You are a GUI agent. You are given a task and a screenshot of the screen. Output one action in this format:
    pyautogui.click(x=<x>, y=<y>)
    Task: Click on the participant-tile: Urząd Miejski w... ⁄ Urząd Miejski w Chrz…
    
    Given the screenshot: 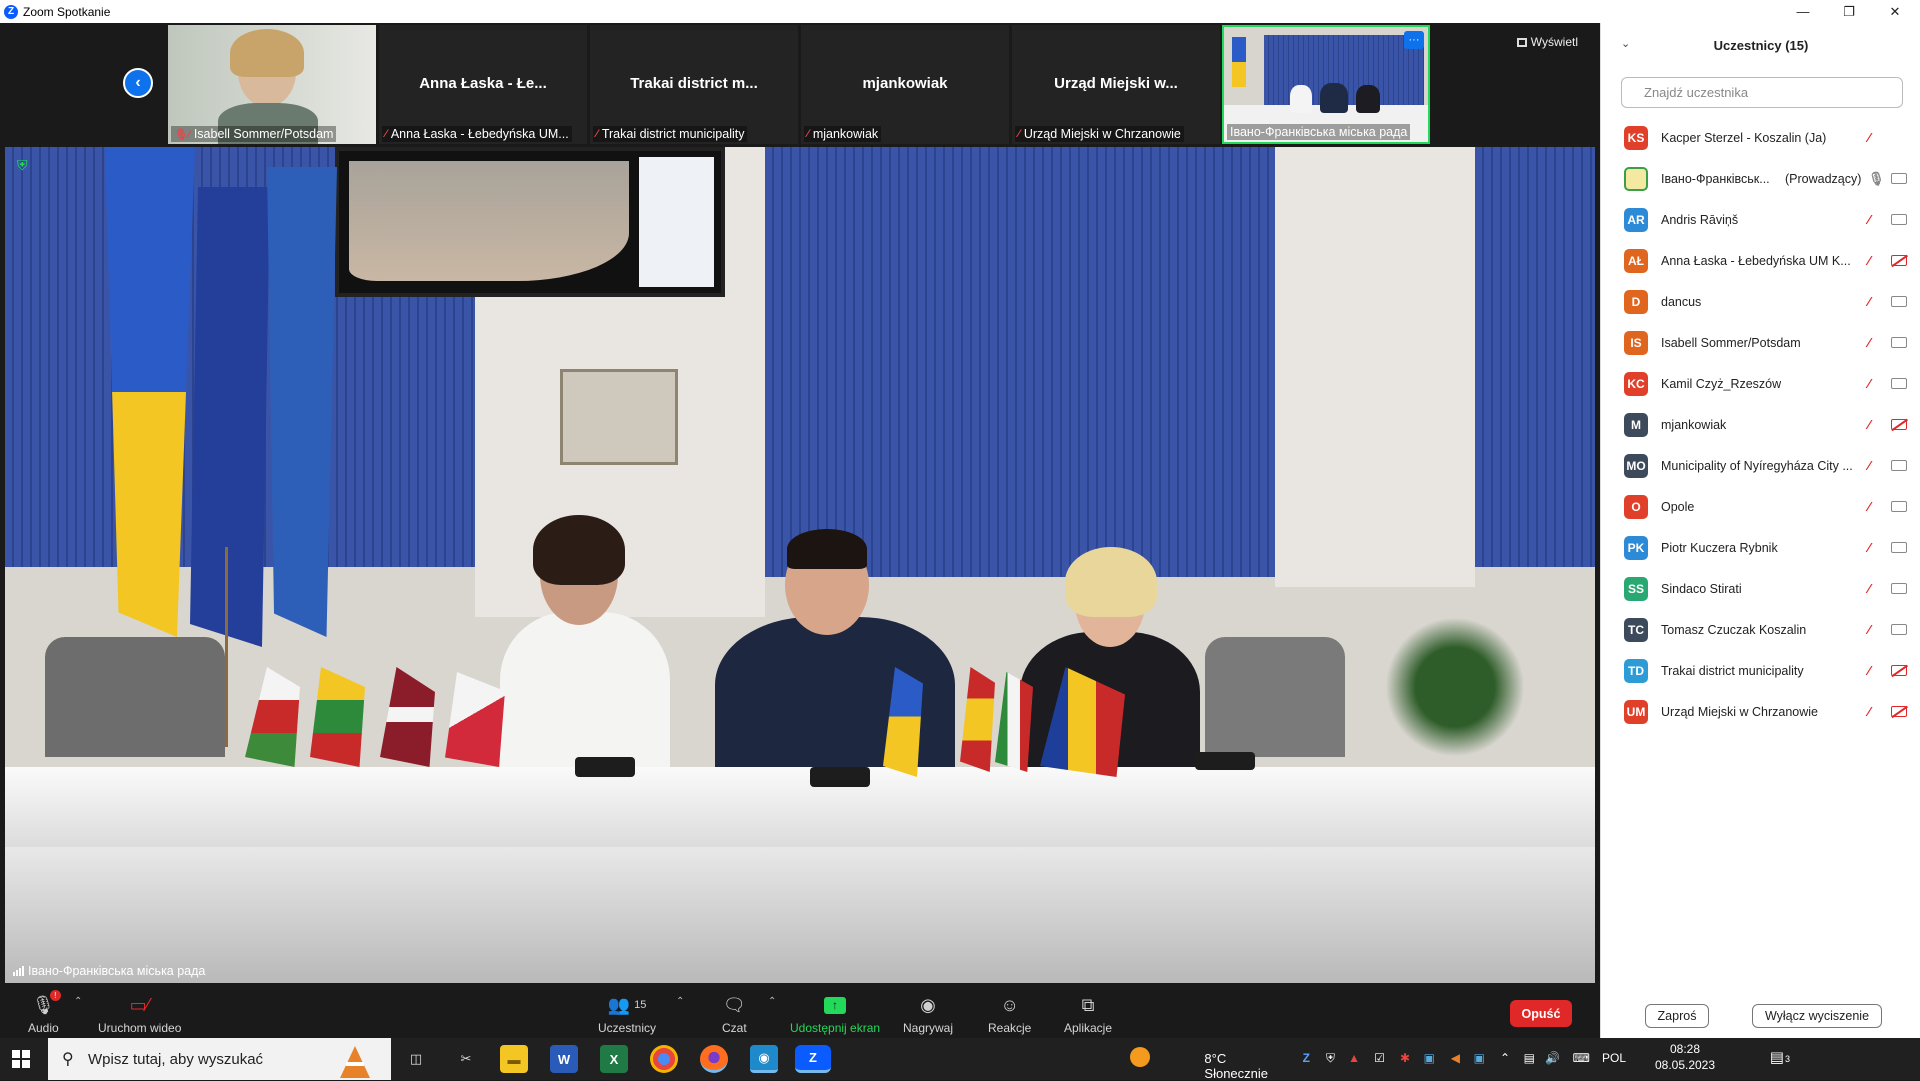 What is the action you would take?
    pyautogui.click(x=1116, y=84)
    